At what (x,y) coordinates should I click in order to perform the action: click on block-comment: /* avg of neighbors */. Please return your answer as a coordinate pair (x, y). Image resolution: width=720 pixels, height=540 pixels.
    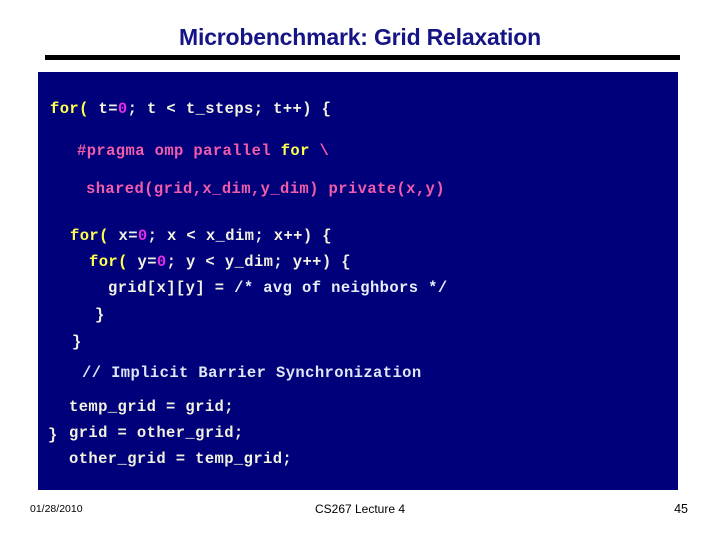
    Looking at the image, I should click on (341, 288).